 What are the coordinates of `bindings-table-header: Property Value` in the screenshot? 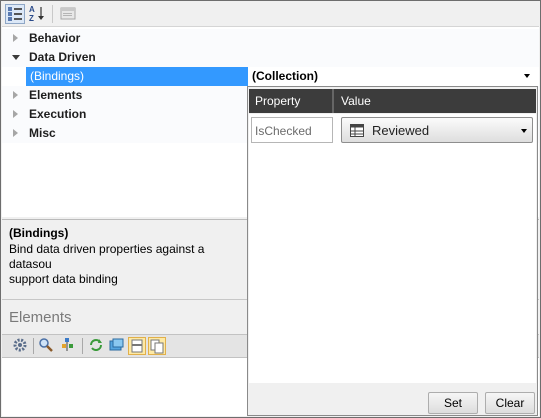 It's located at (392, 101).